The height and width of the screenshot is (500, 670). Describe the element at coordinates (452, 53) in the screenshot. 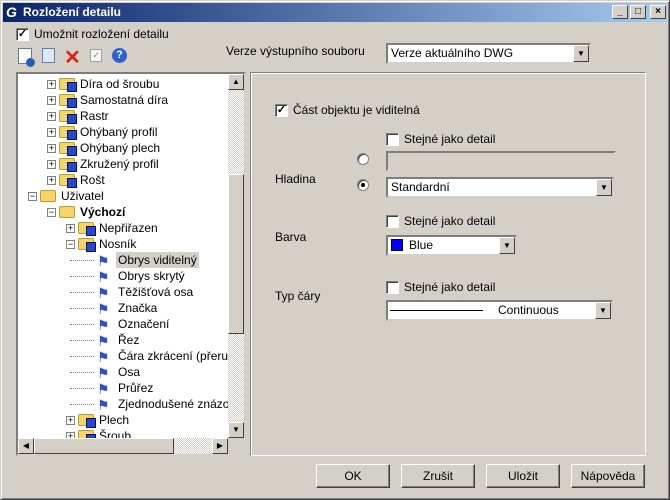

I see `output-version-value: Verze aktuálního DWG` at that location.